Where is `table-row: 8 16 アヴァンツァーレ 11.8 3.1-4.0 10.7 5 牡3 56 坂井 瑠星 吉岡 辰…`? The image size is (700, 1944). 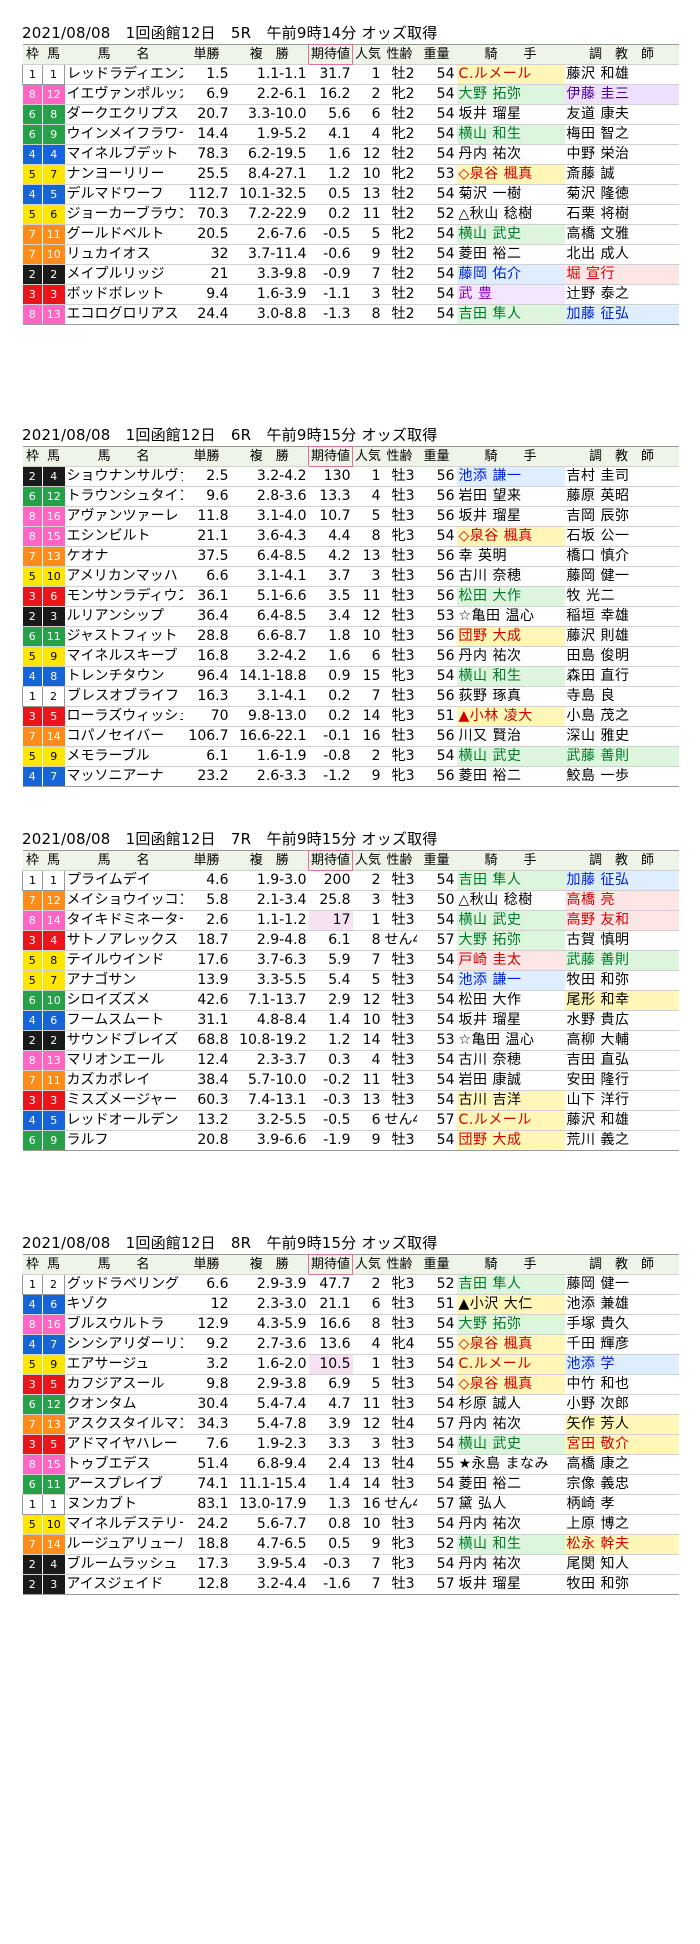 table-row: 8 16 アヴァンツァーレ 11.8 3.1-4.0 10.7 5 牡3 56 坂井 瑠星 吉岡 辰… is located at coordinates (350, 516).